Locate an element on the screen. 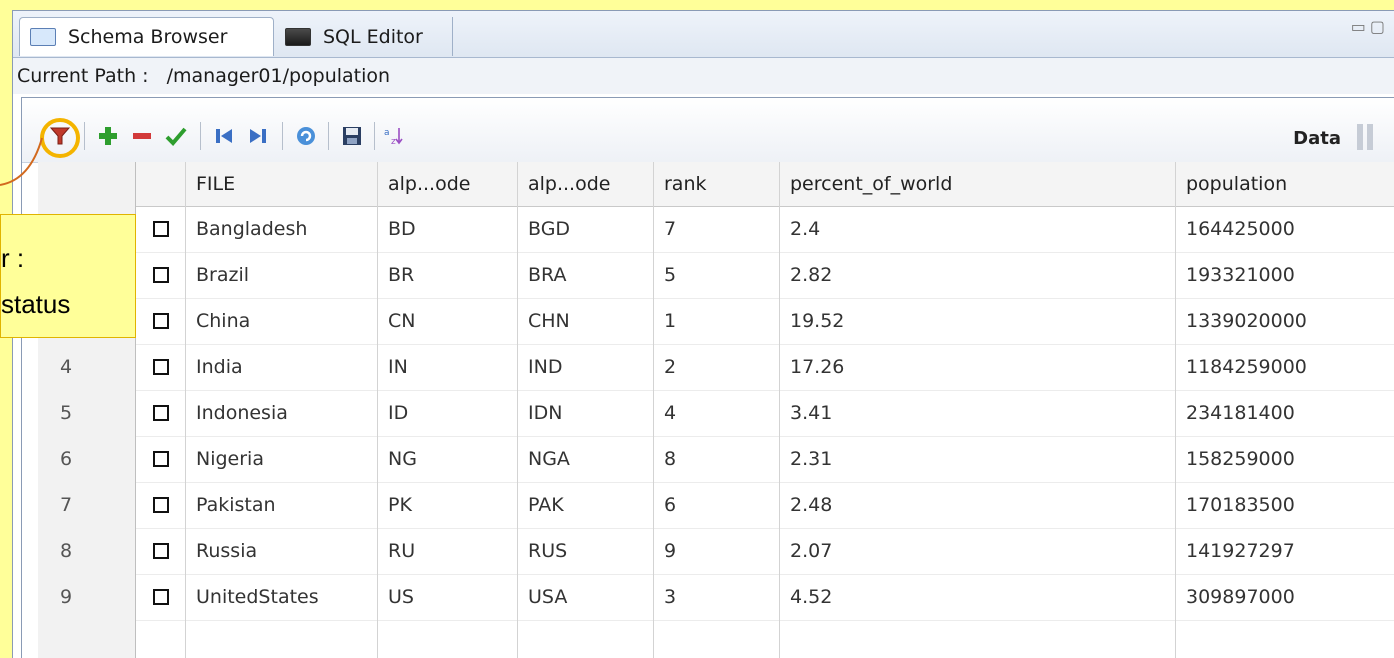  cell-file: Russia is located at coordinates (282, 551).